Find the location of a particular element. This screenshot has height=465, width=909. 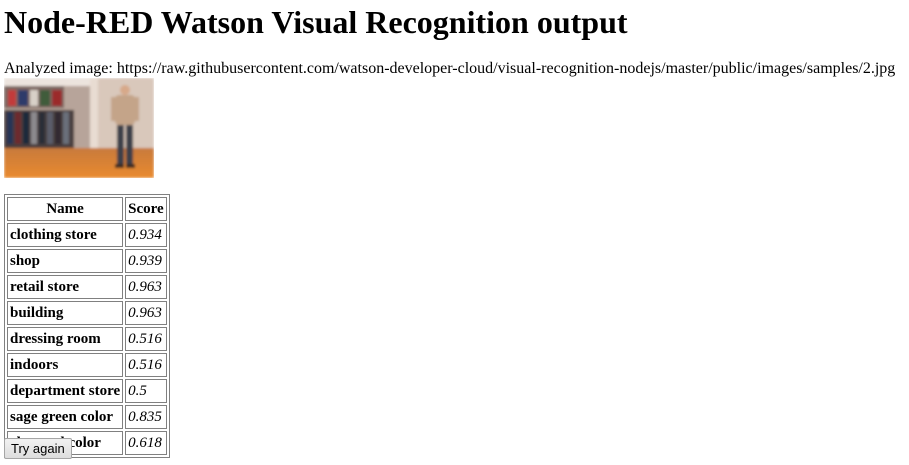

table-row: dressing room 0.516 is located at coordinates (87, 339).